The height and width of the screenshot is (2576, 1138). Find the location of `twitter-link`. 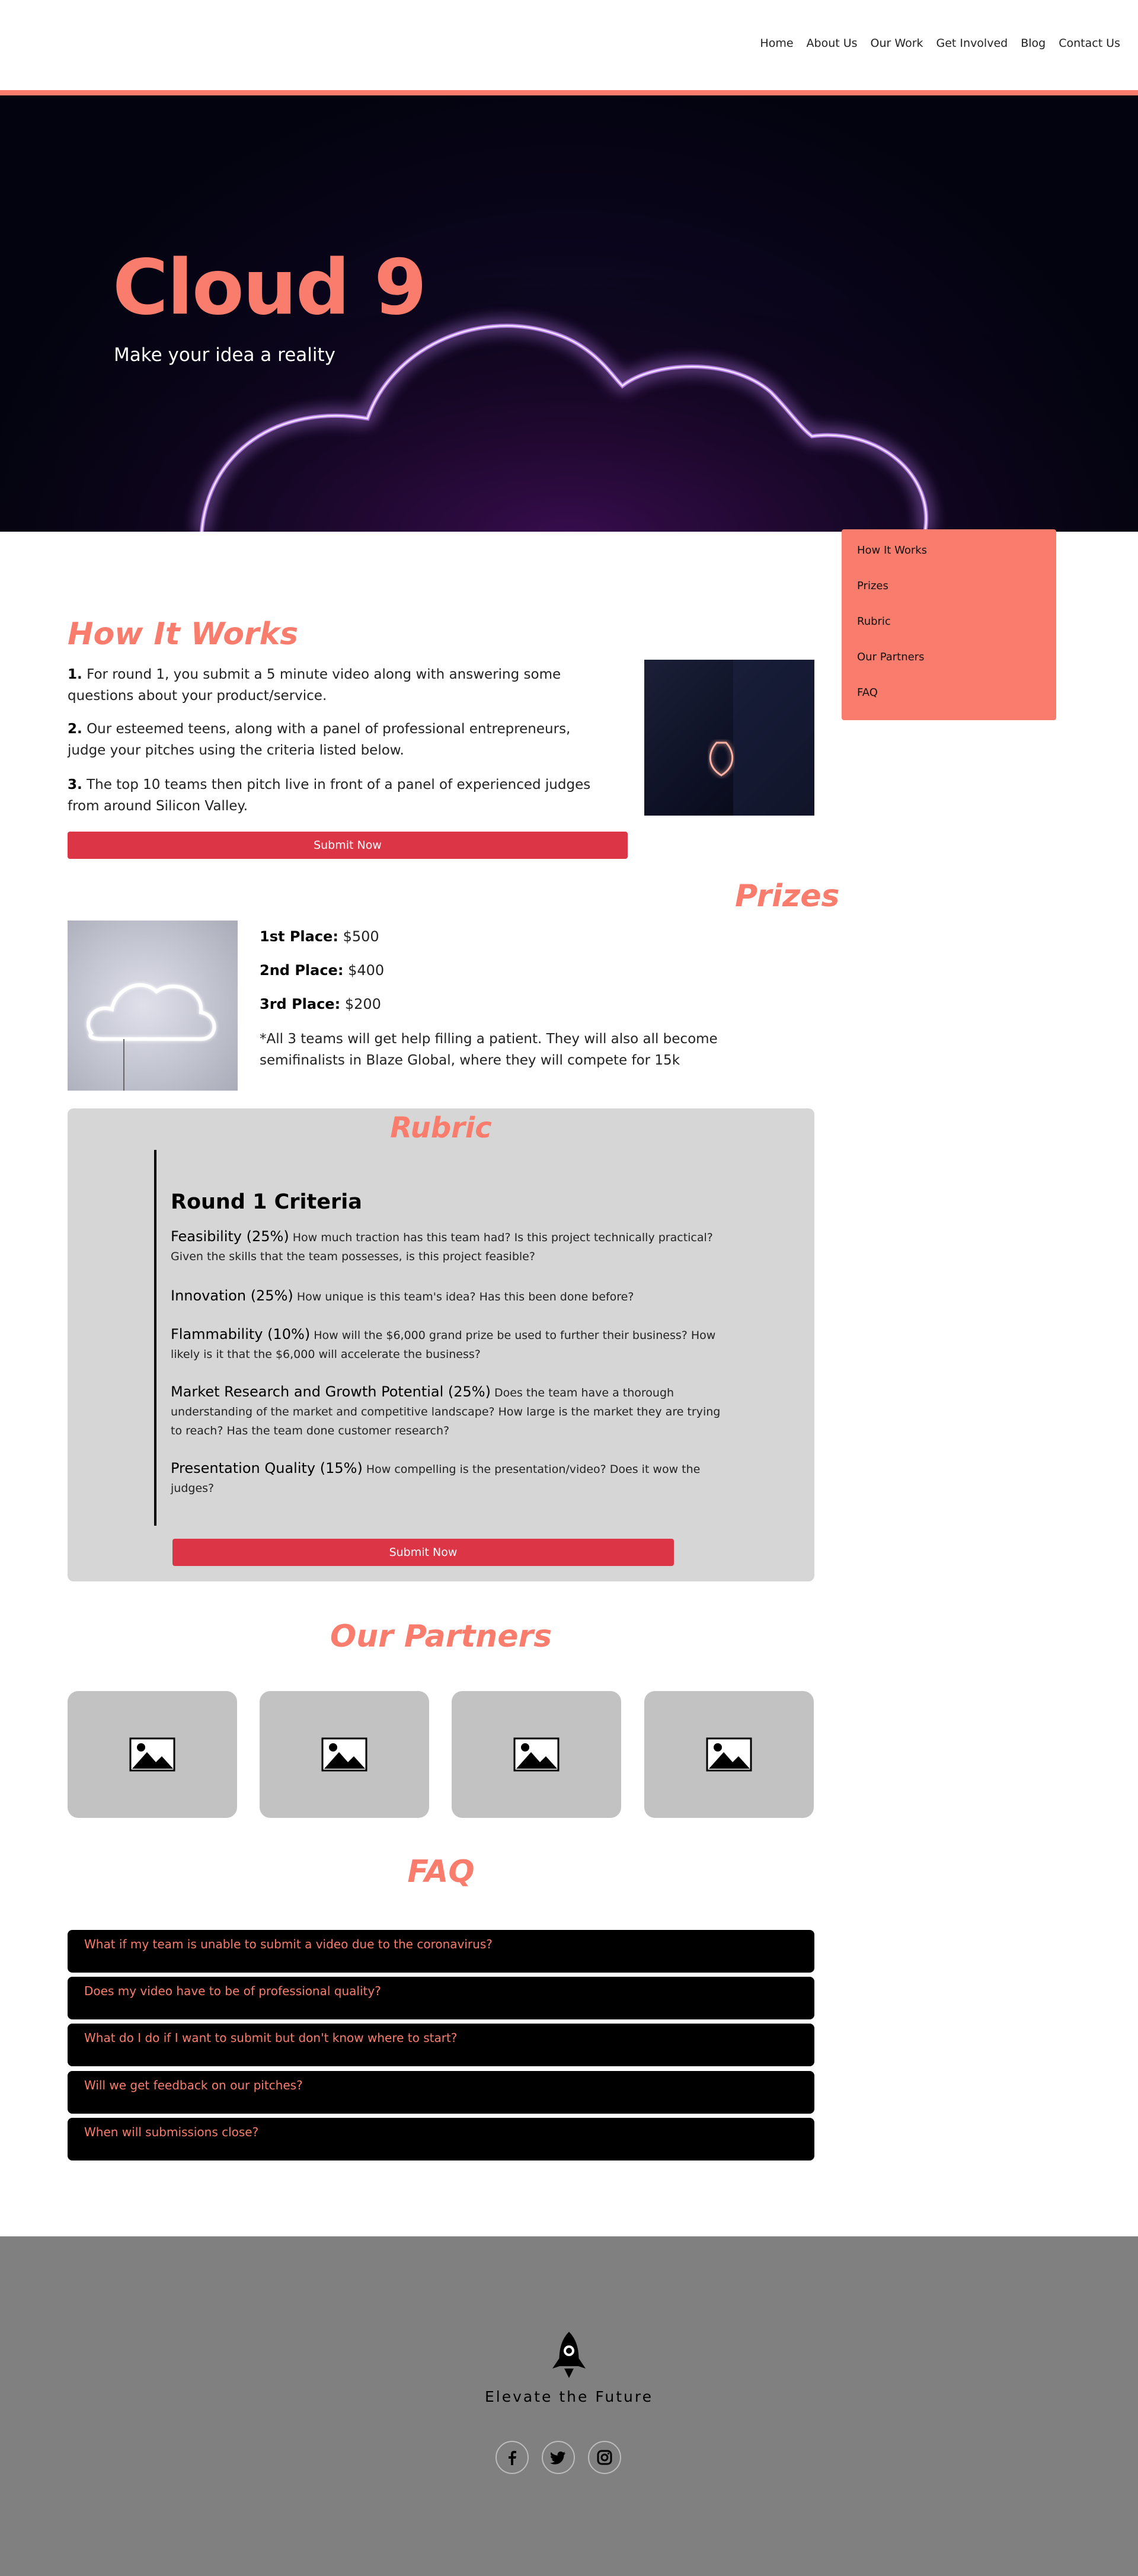

twitter-link is located at coordinates (558, 2457).